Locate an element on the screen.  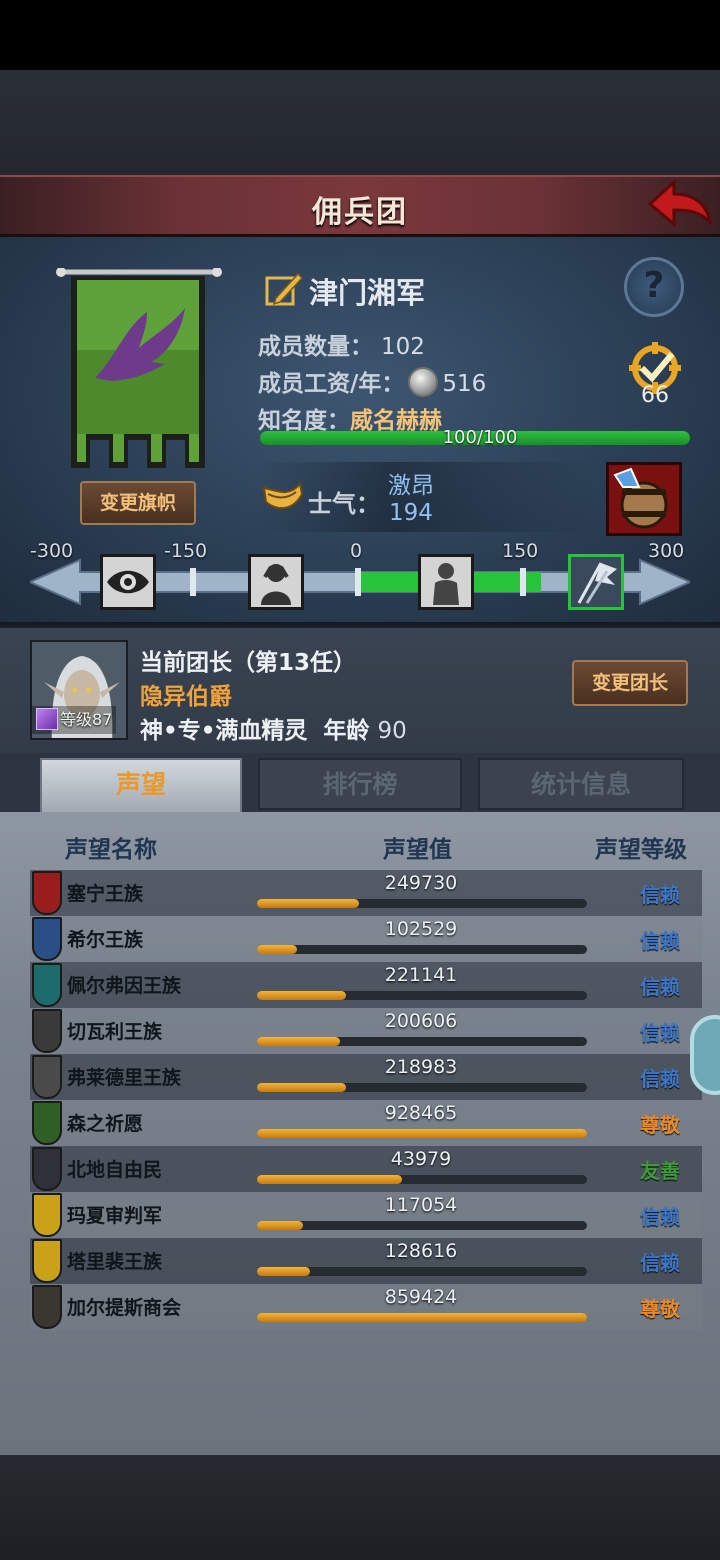
fame-progress-text: 100/100 is located at coordinates (480, 437).